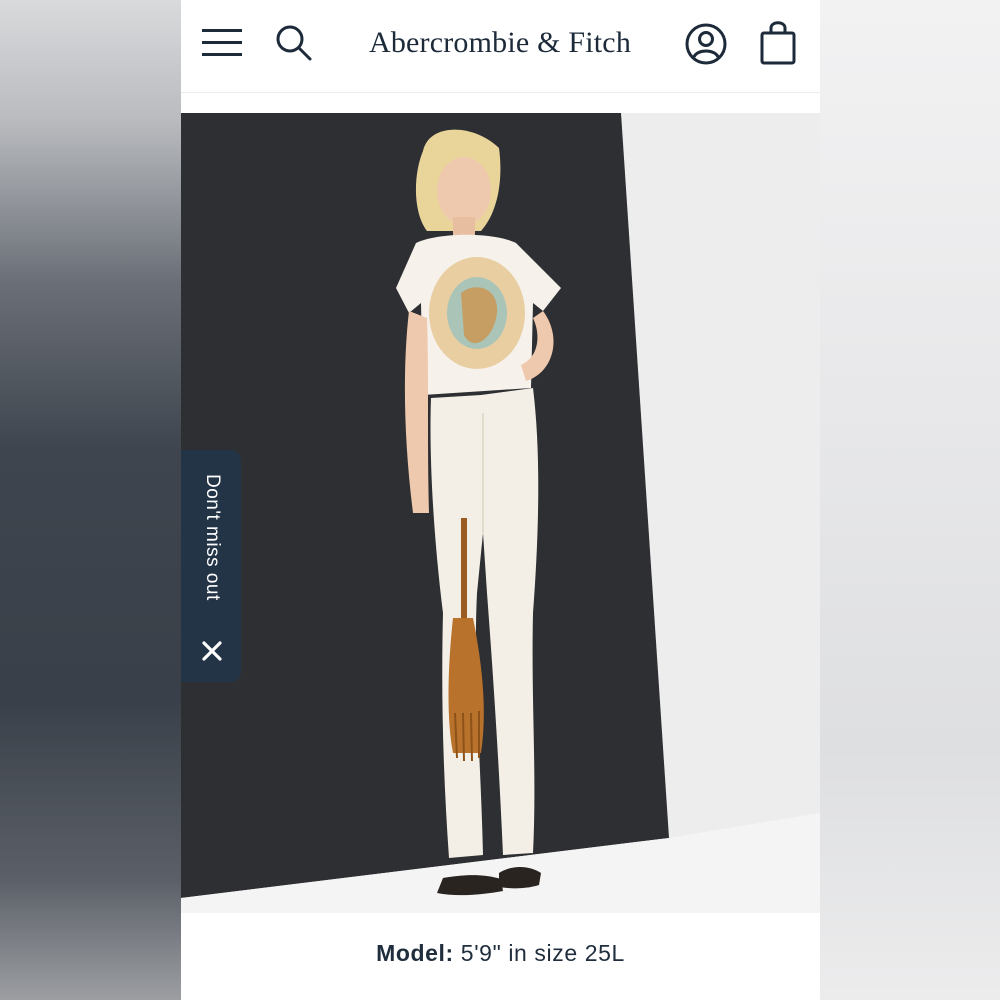  I want to click on site-header: Abercrombie & Fitch, so click(500, 46).